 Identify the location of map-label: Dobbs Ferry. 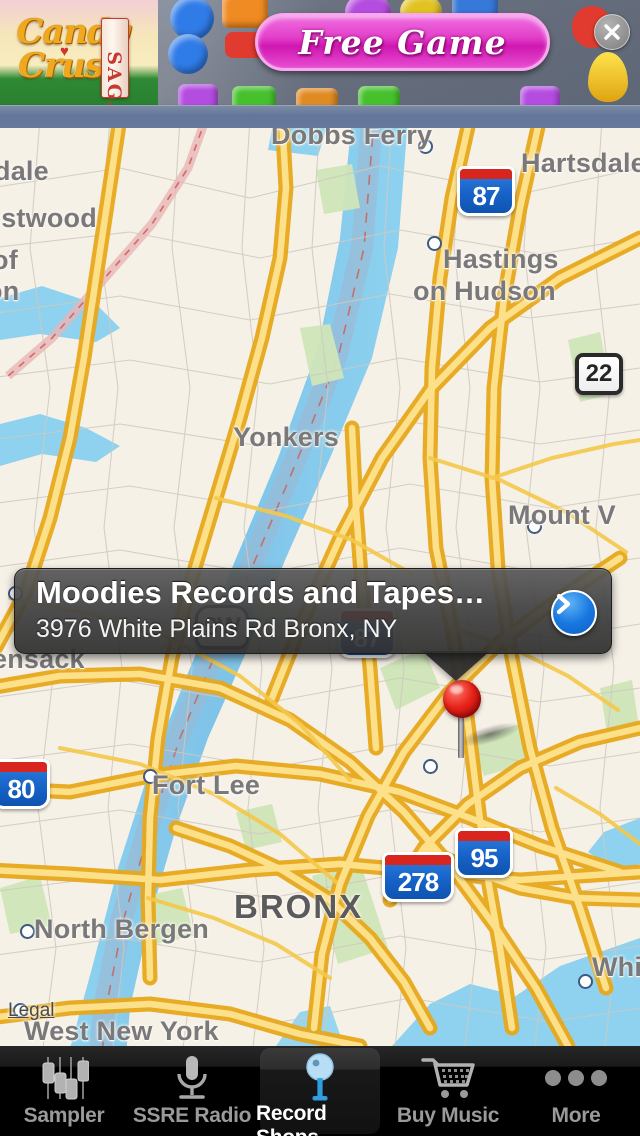
(352, 139).